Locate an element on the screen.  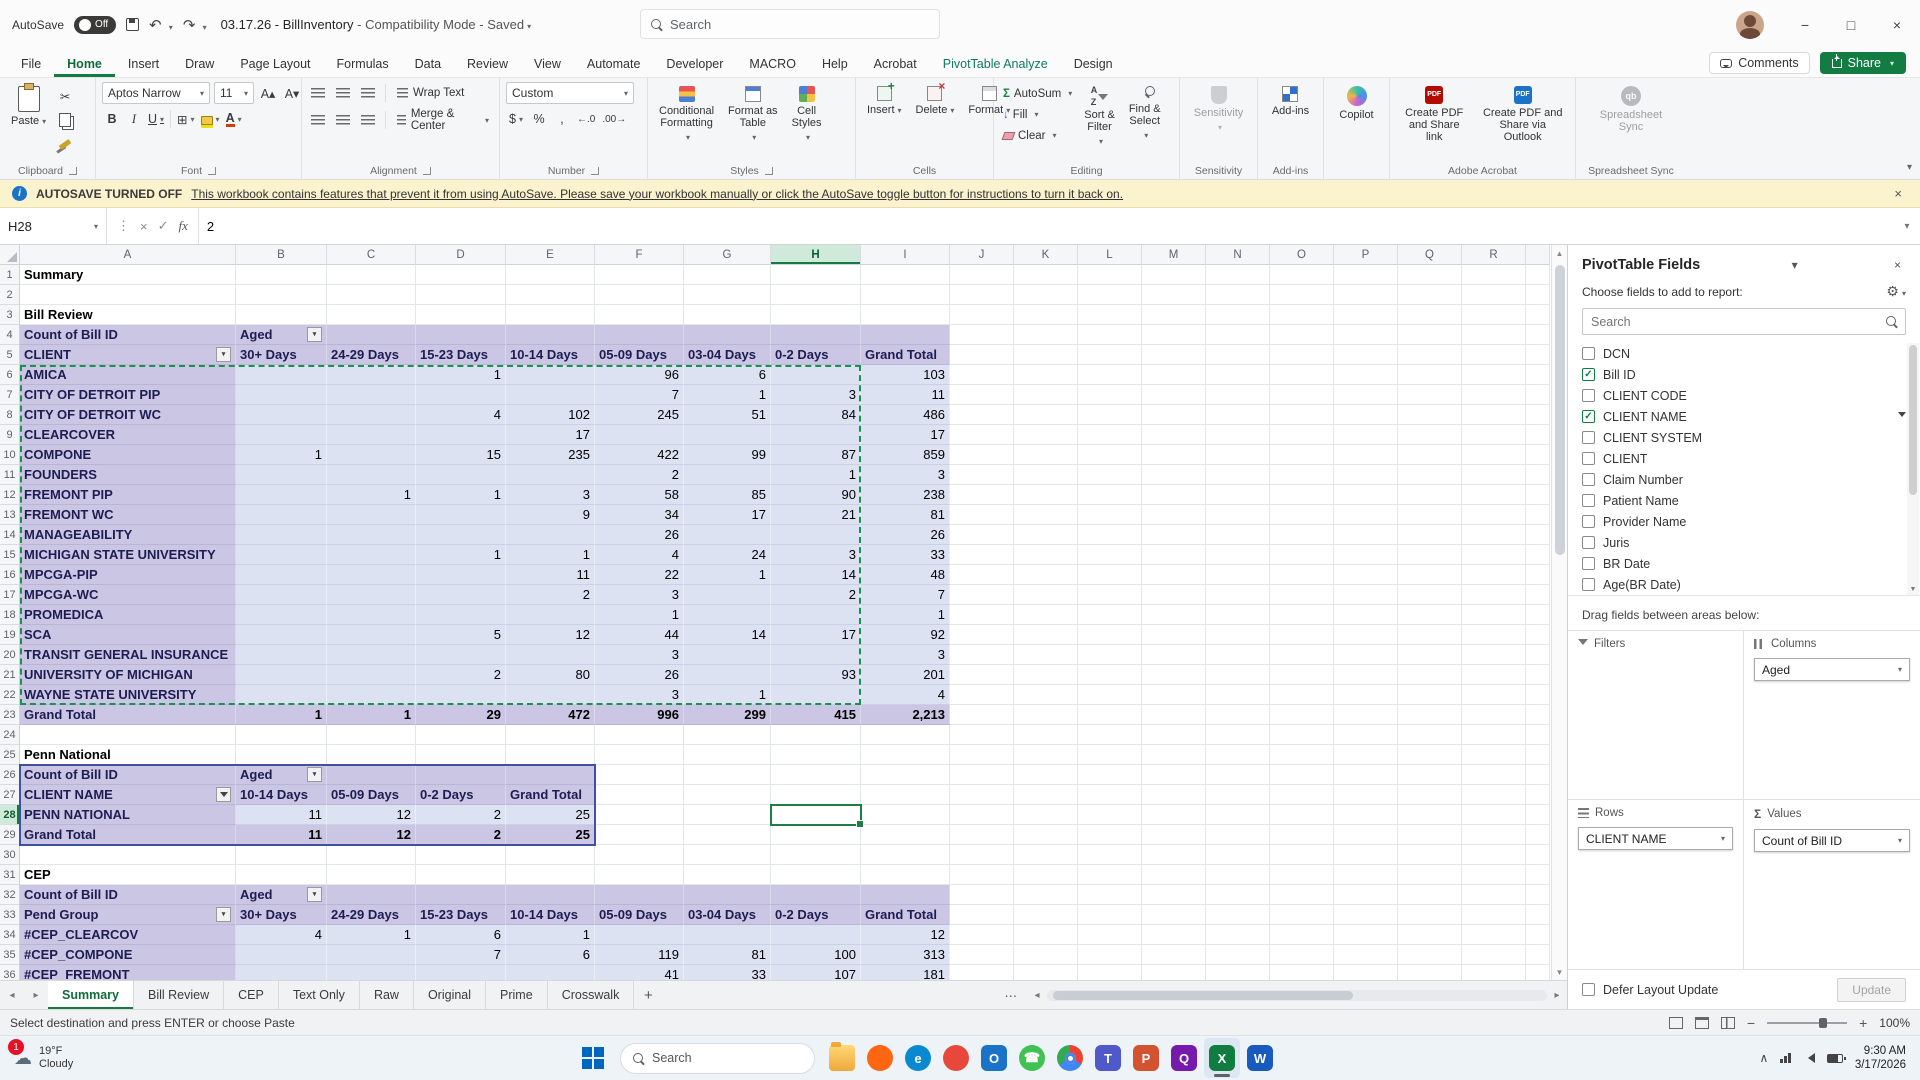
cell-B3 is located at coordinates (281, 315).